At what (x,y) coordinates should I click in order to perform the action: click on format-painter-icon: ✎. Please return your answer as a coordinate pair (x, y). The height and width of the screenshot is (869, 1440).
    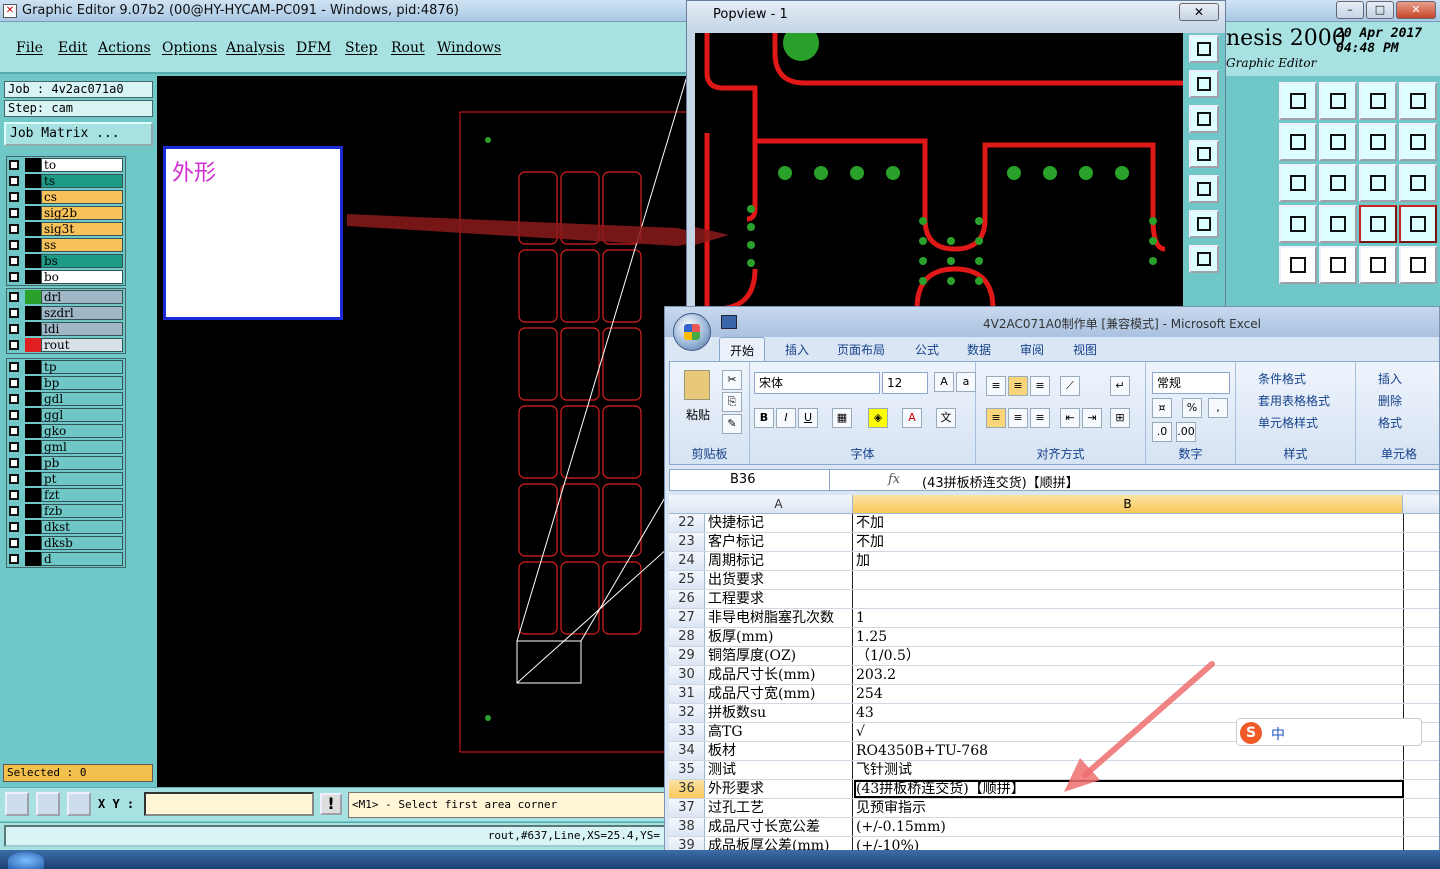
    Looking at the image, I should click on (732, 424).